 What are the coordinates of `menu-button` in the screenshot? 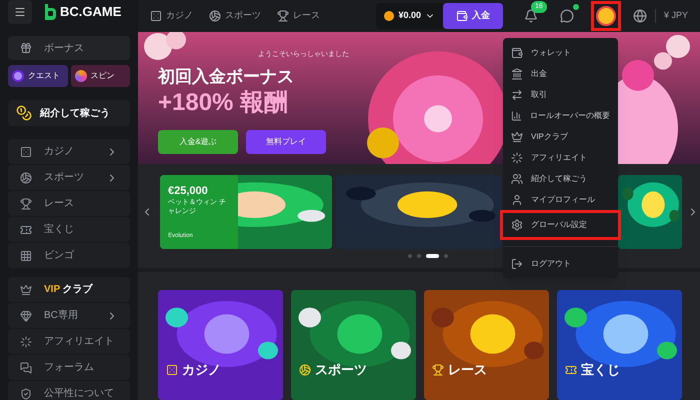 It's located at (20, 12).